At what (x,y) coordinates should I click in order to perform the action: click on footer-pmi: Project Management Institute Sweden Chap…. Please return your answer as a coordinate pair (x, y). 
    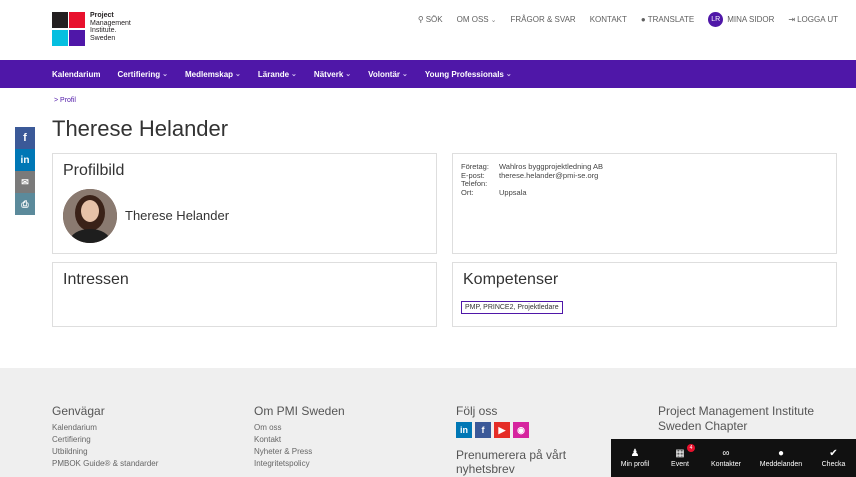
    Looking at the image, I should click on (736, 418).